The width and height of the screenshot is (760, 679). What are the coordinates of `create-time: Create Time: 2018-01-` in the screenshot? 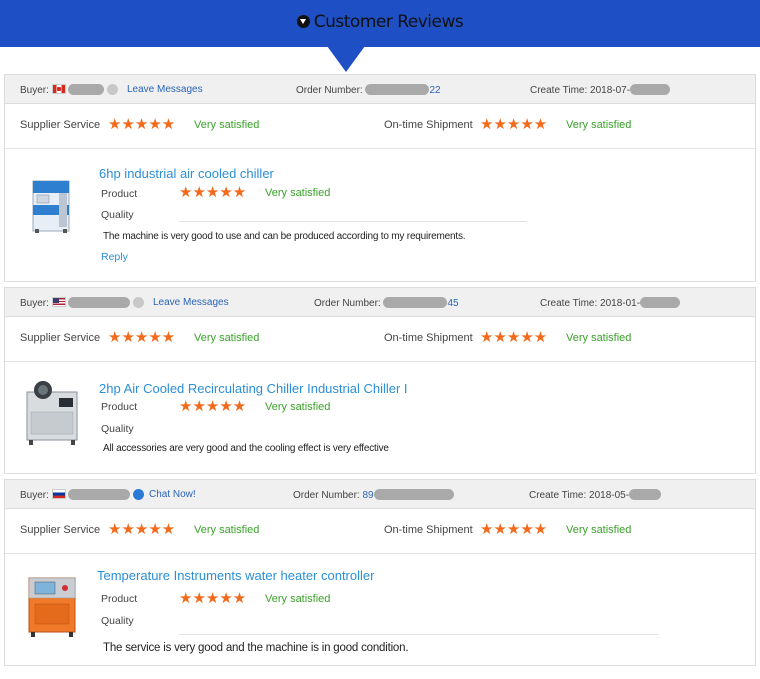 It's located at (610, 303).